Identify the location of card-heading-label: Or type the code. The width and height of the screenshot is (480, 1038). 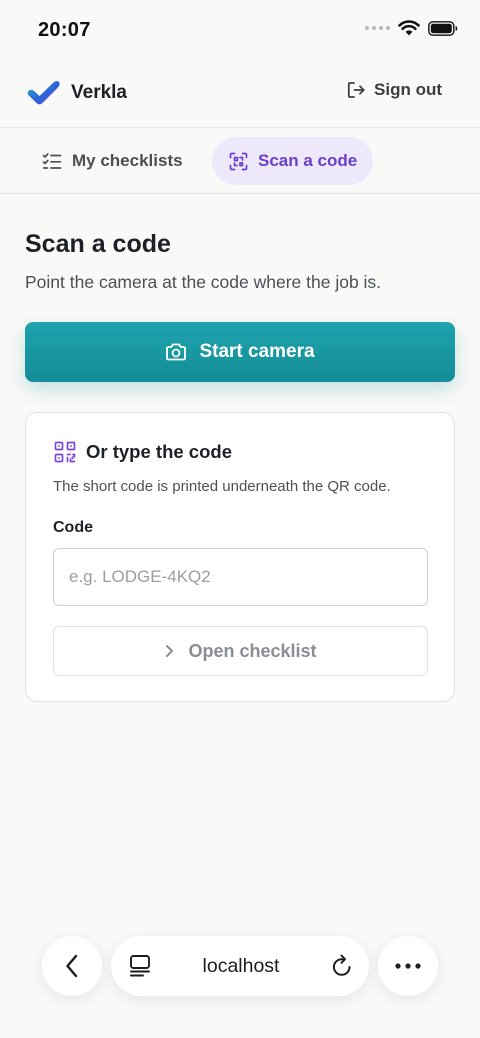
(159, 451).